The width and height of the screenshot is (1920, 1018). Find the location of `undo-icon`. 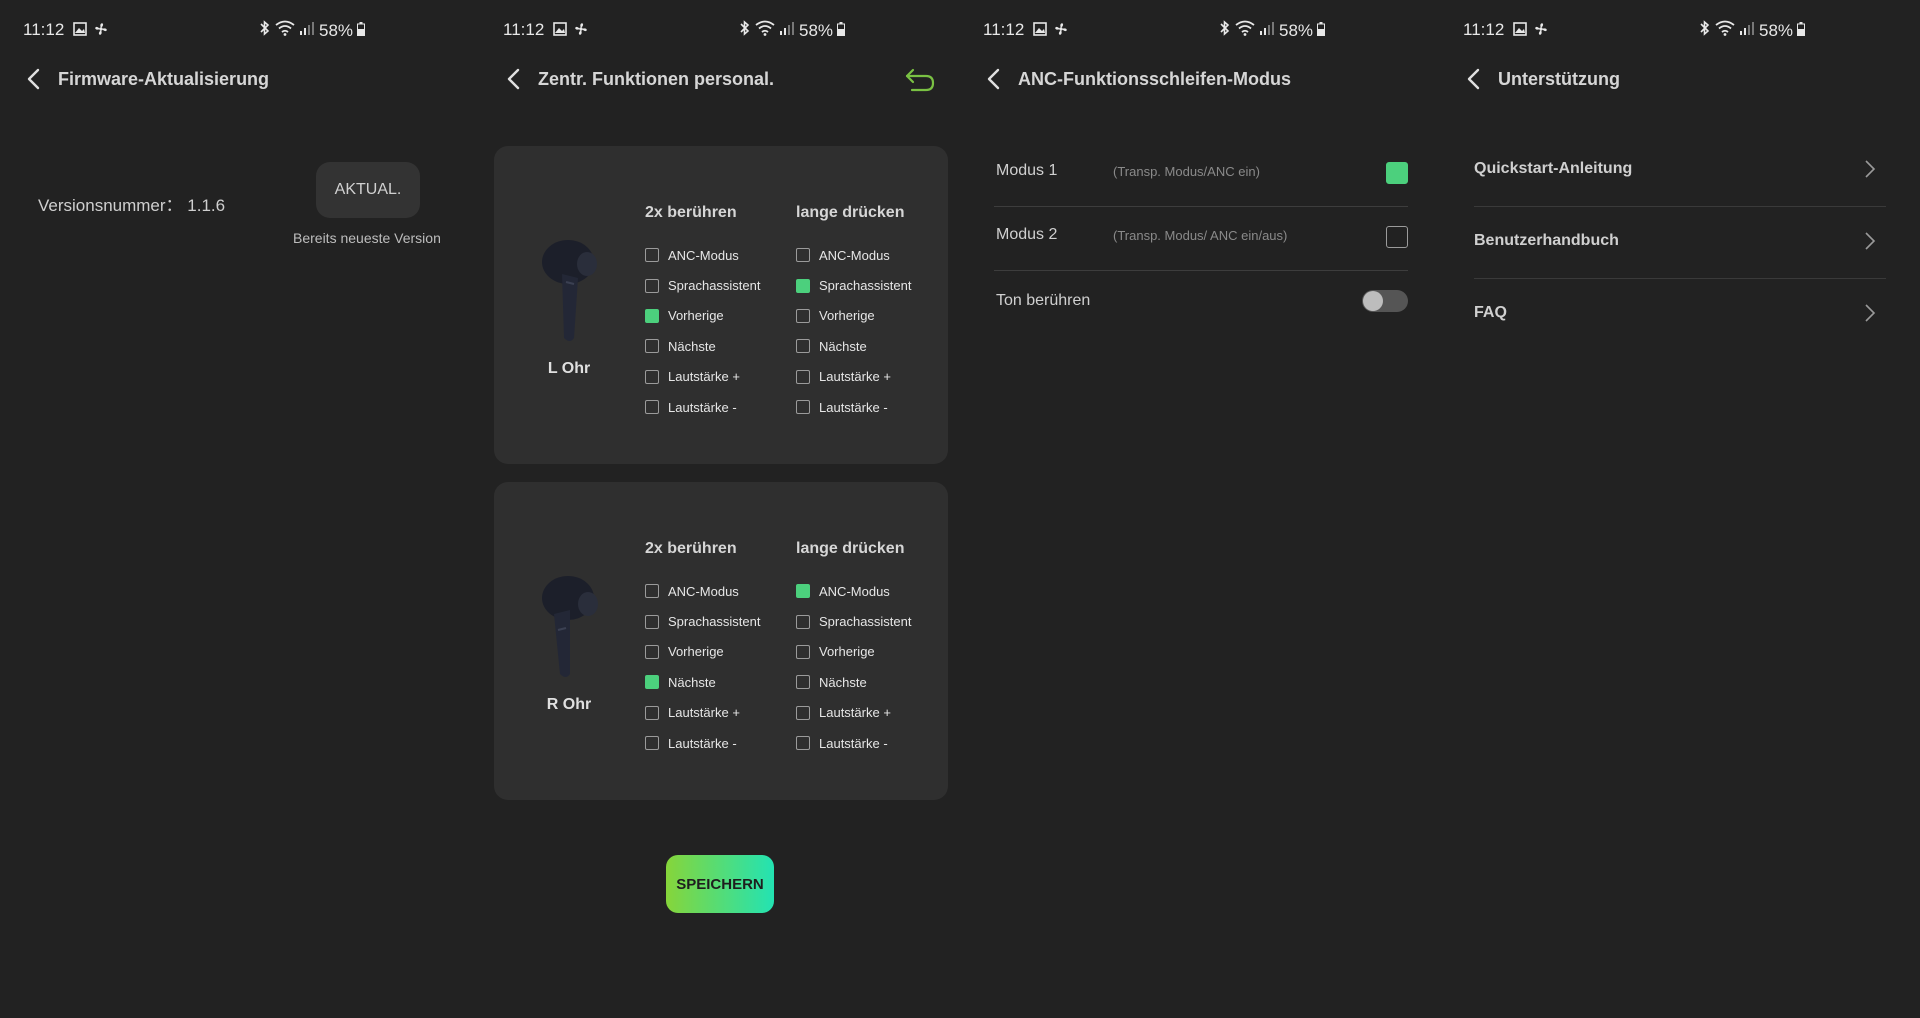

undo-icon is located at coordinates (920, 82).